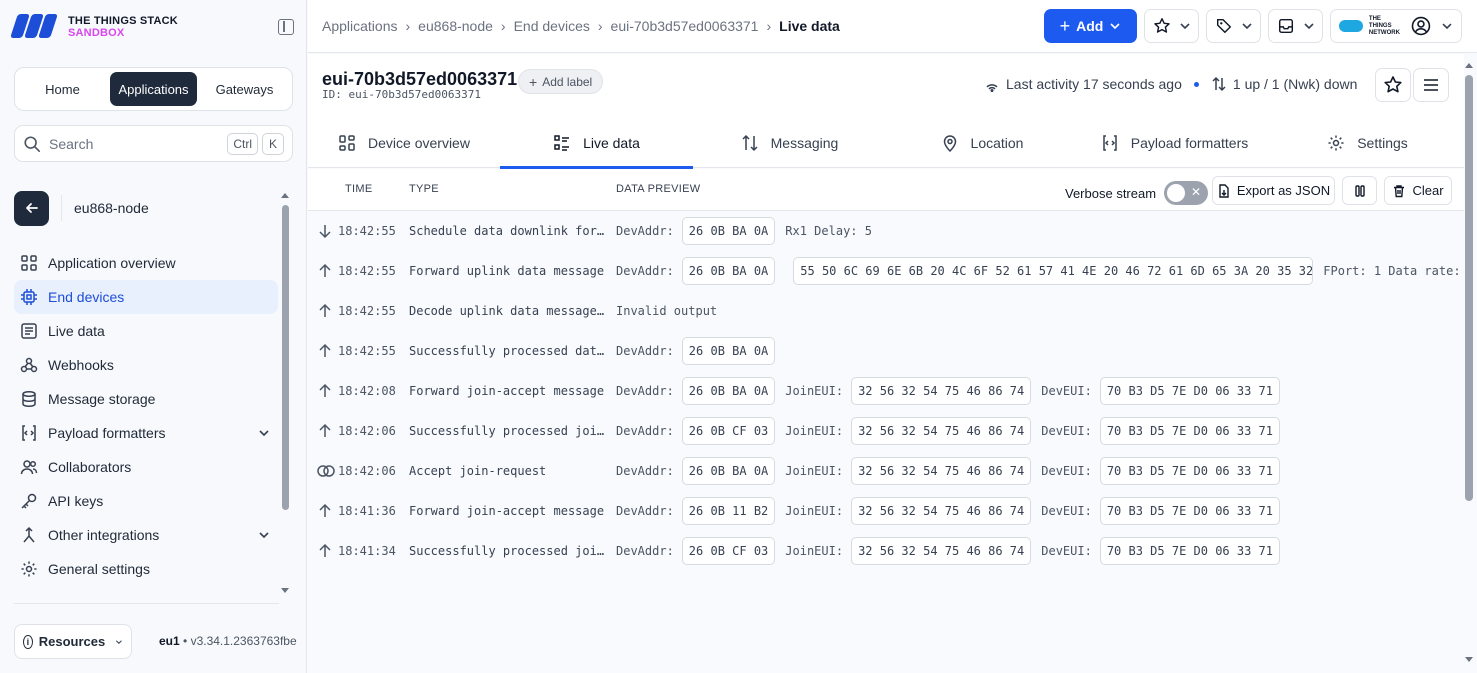 The height and width of the screenshot is (673, 1477). Describe the element at coordinates (1469, 288) in the screenshot. I see `main-scrollbar` at that location.